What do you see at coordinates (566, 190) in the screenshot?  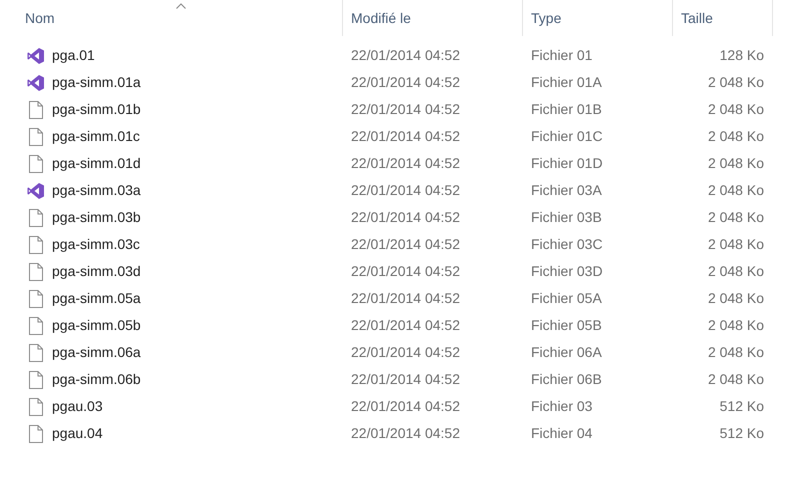 I see `file-type: Fichier 03A` at bounding box center [566, 190].